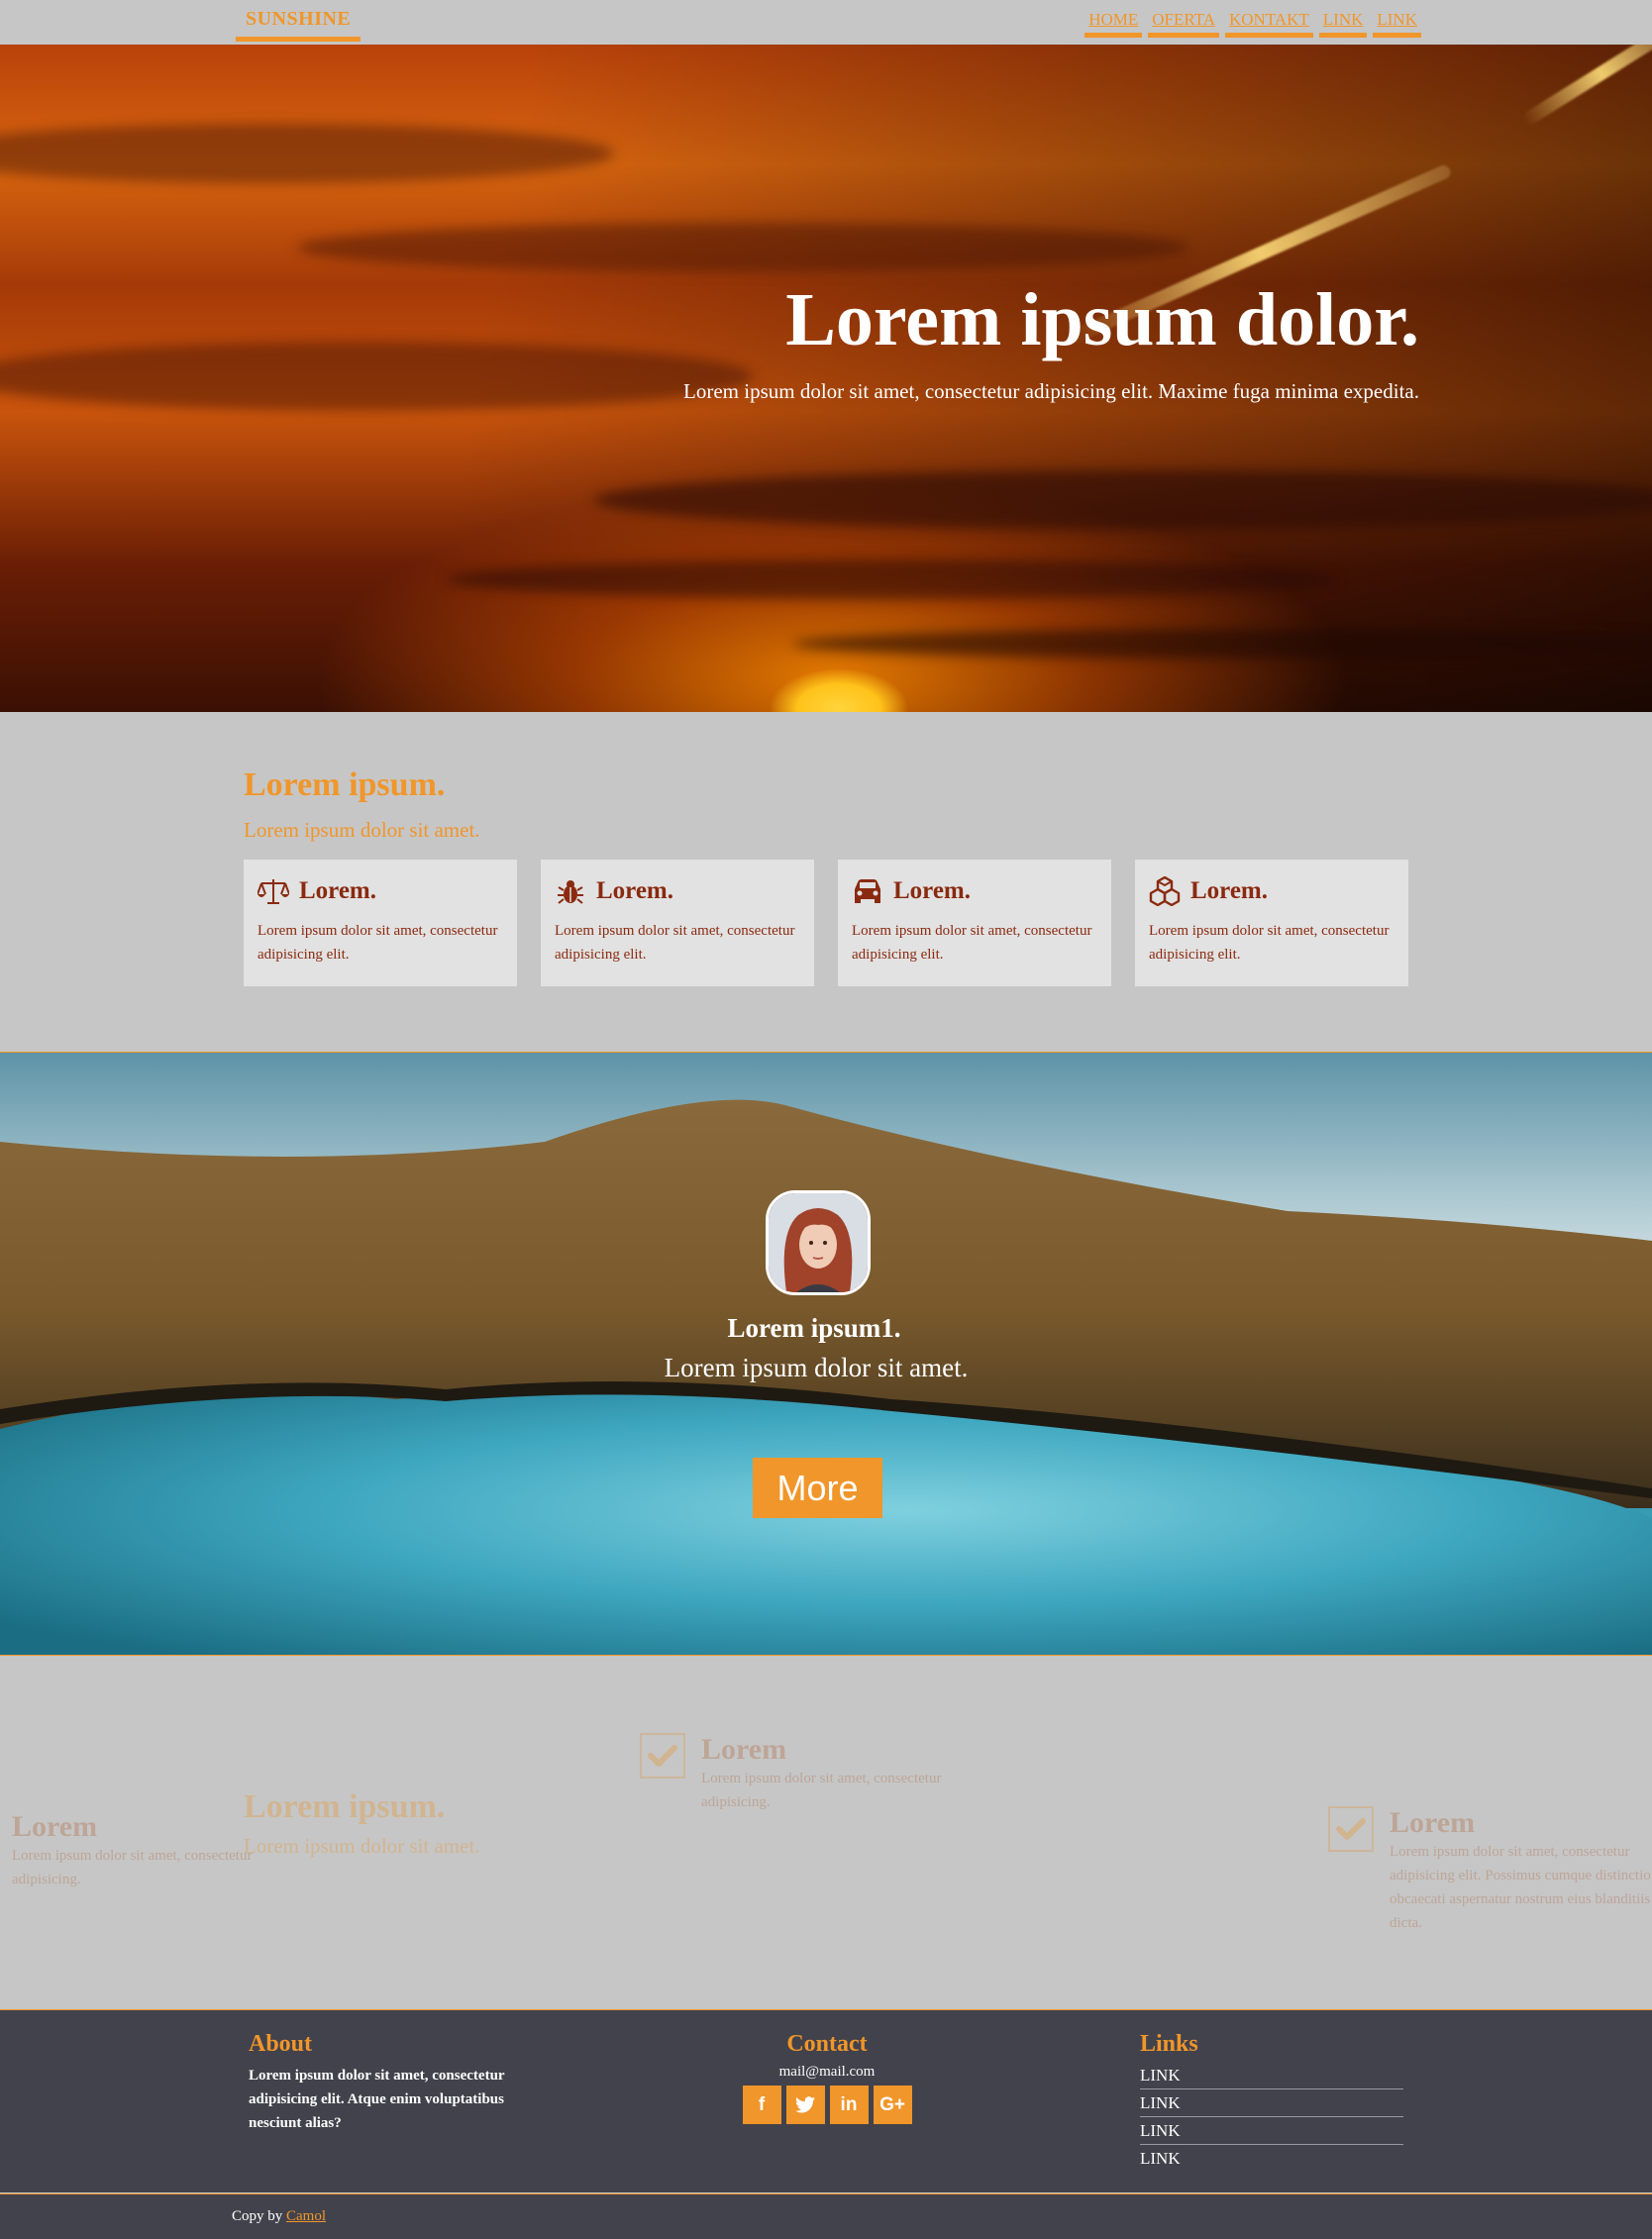  Describe the element at coordinates (1165, 891) in the screenshot. I see `cubes-icon` at that location.